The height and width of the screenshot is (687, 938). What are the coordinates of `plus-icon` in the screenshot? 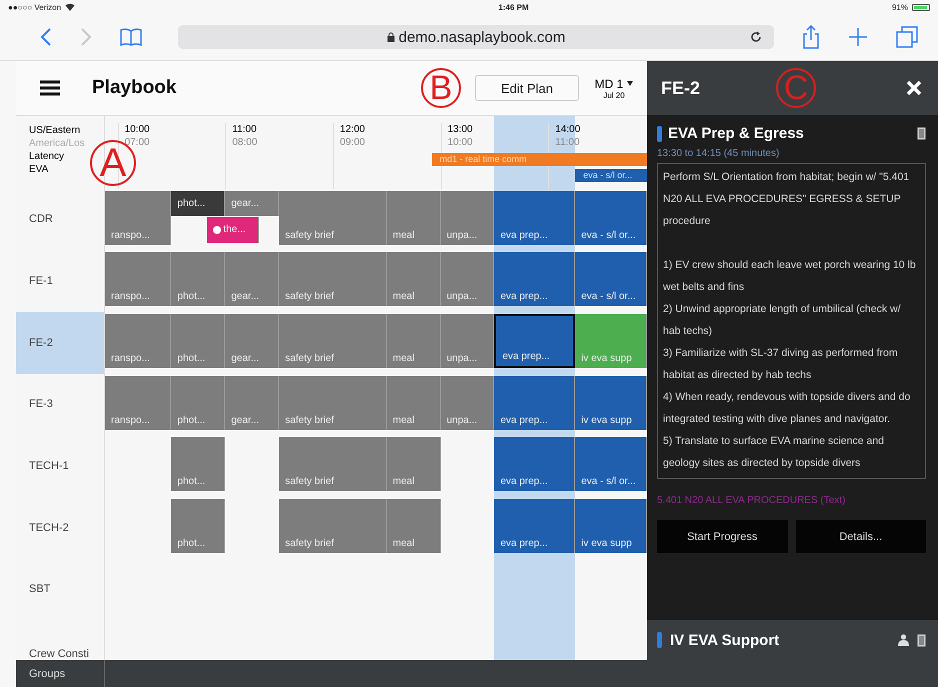 It's located at (858, 37).